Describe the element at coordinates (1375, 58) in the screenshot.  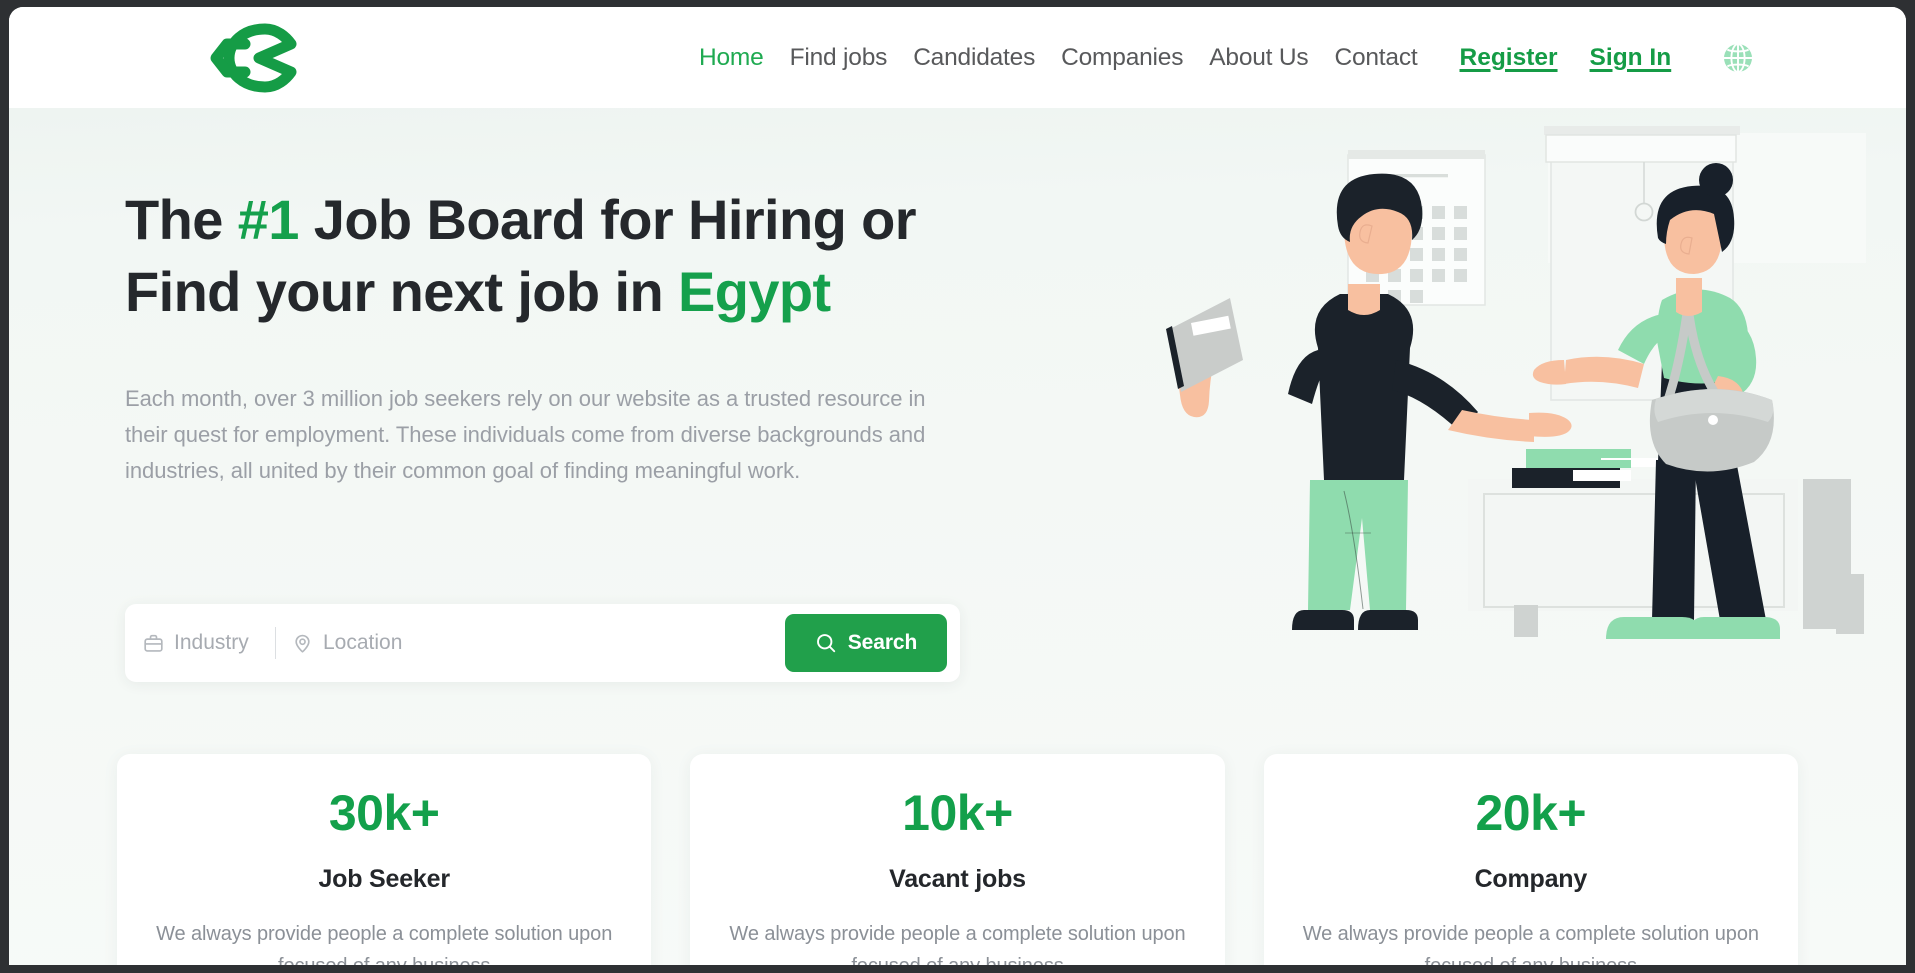
I see `nav-item-contact: Contact` at that location.